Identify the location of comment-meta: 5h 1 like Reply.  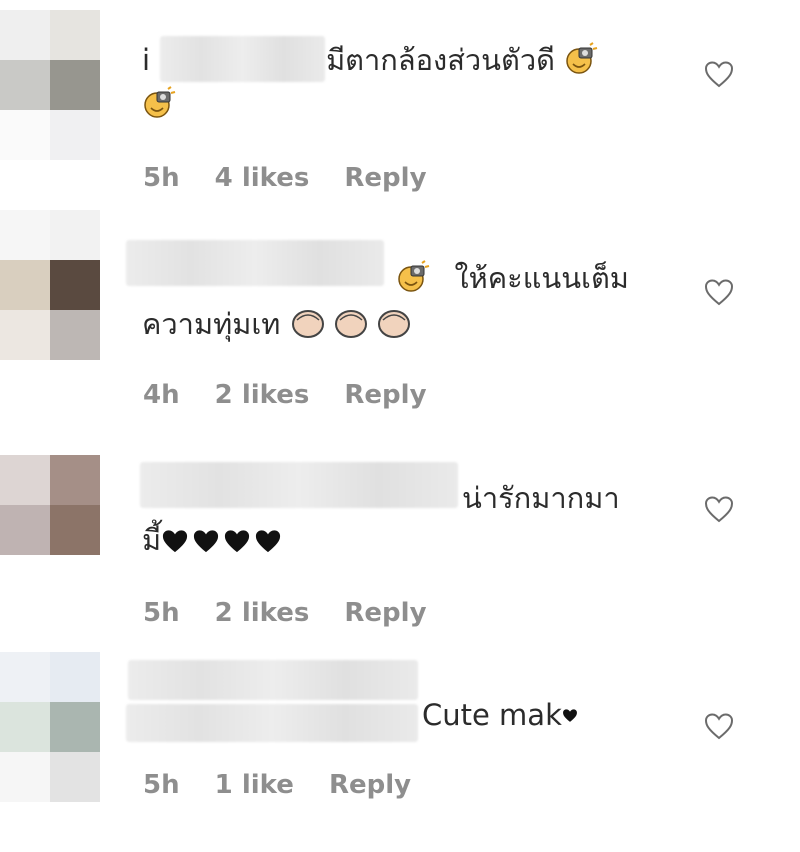
(290, 785).